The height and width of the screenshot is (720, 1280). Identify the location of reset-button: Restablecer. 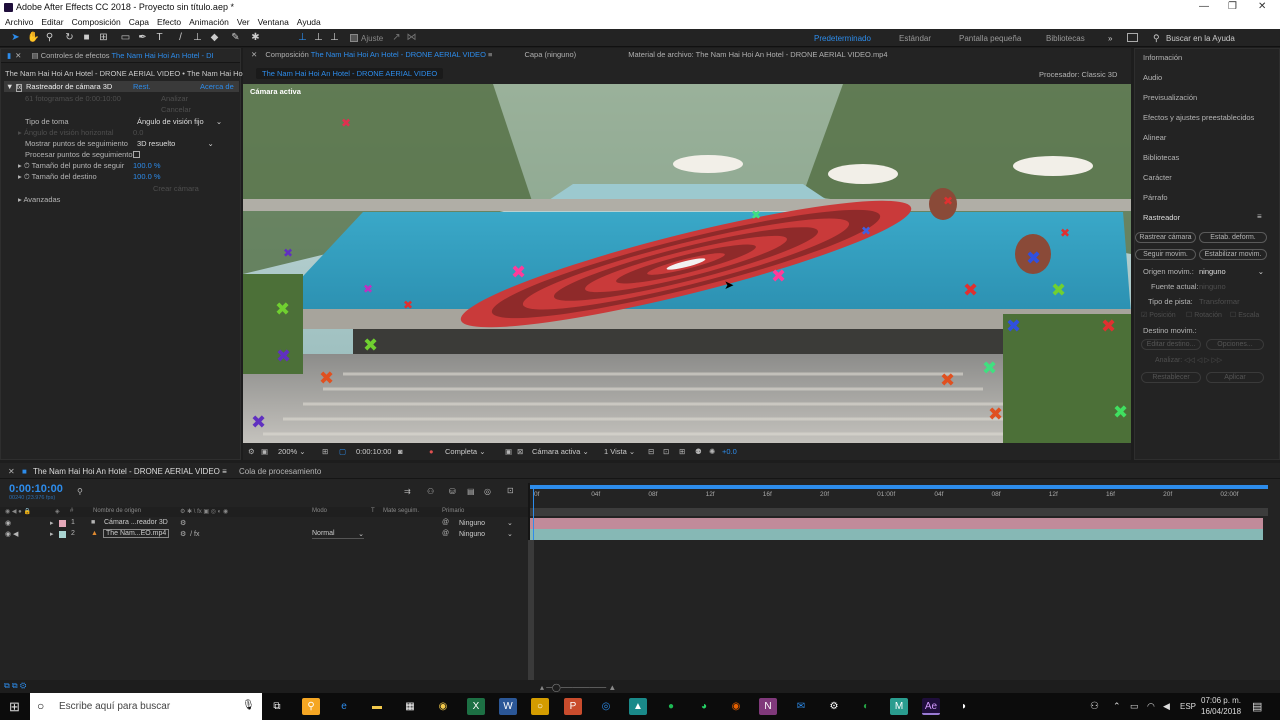
(1171, 377).